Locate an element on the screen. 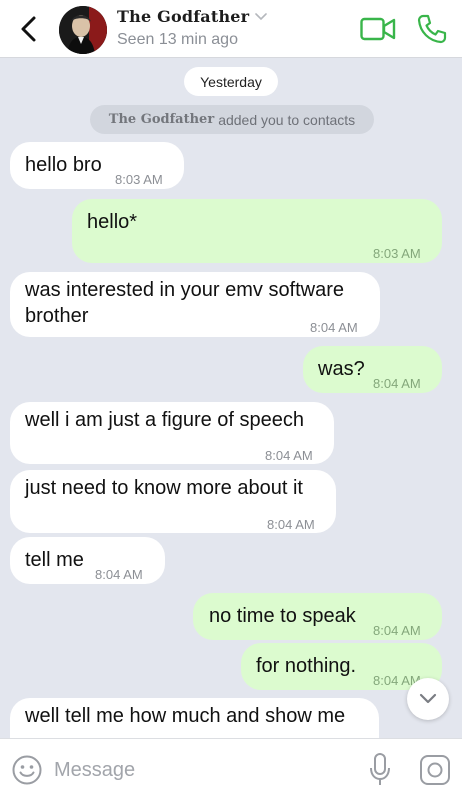 Image resolution: width=462 pixels, height=800 pixels. message-input is located at coordinates (199, 770).